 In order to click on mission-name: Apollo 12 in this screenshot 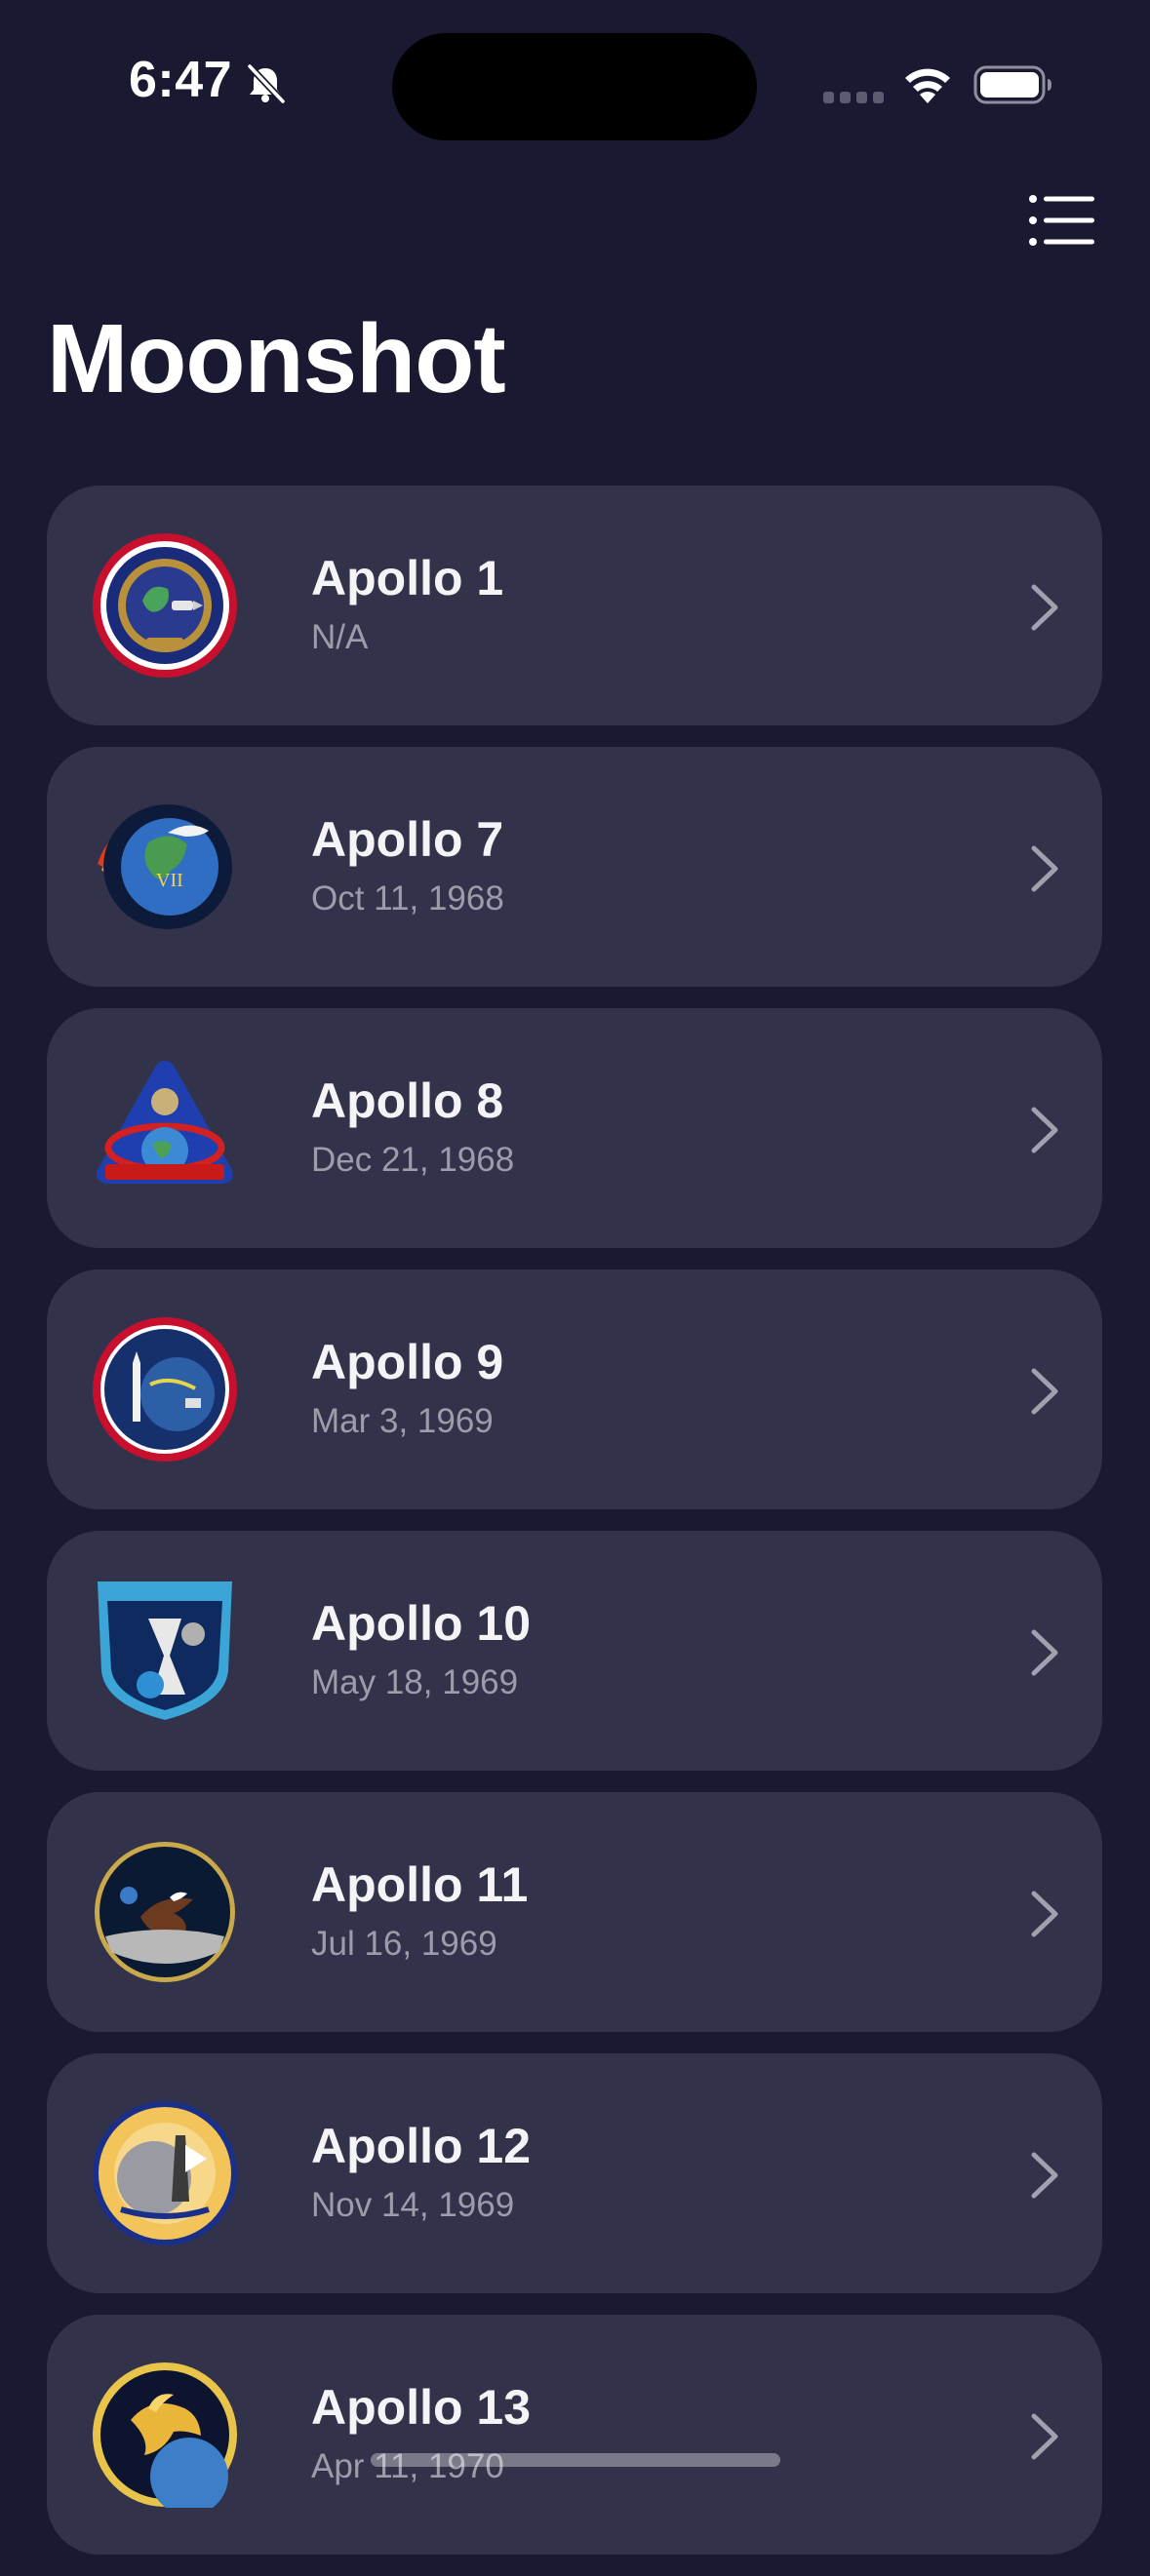, I will do `click(421, 2146)`.